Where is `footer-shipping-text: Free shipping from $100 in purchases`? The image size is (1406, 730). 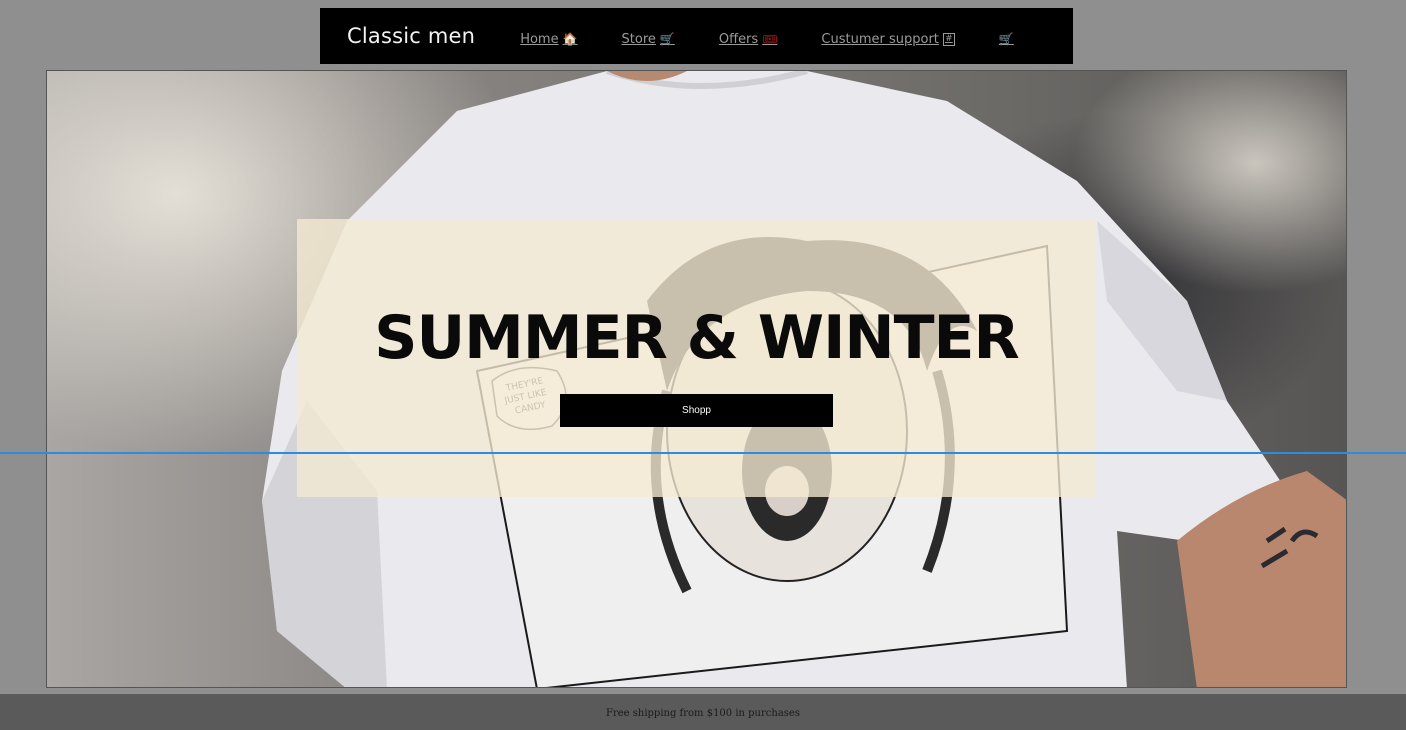 footer-shipping-text: Free shipping from $100 in purchases is located at coordinates (703, 713).